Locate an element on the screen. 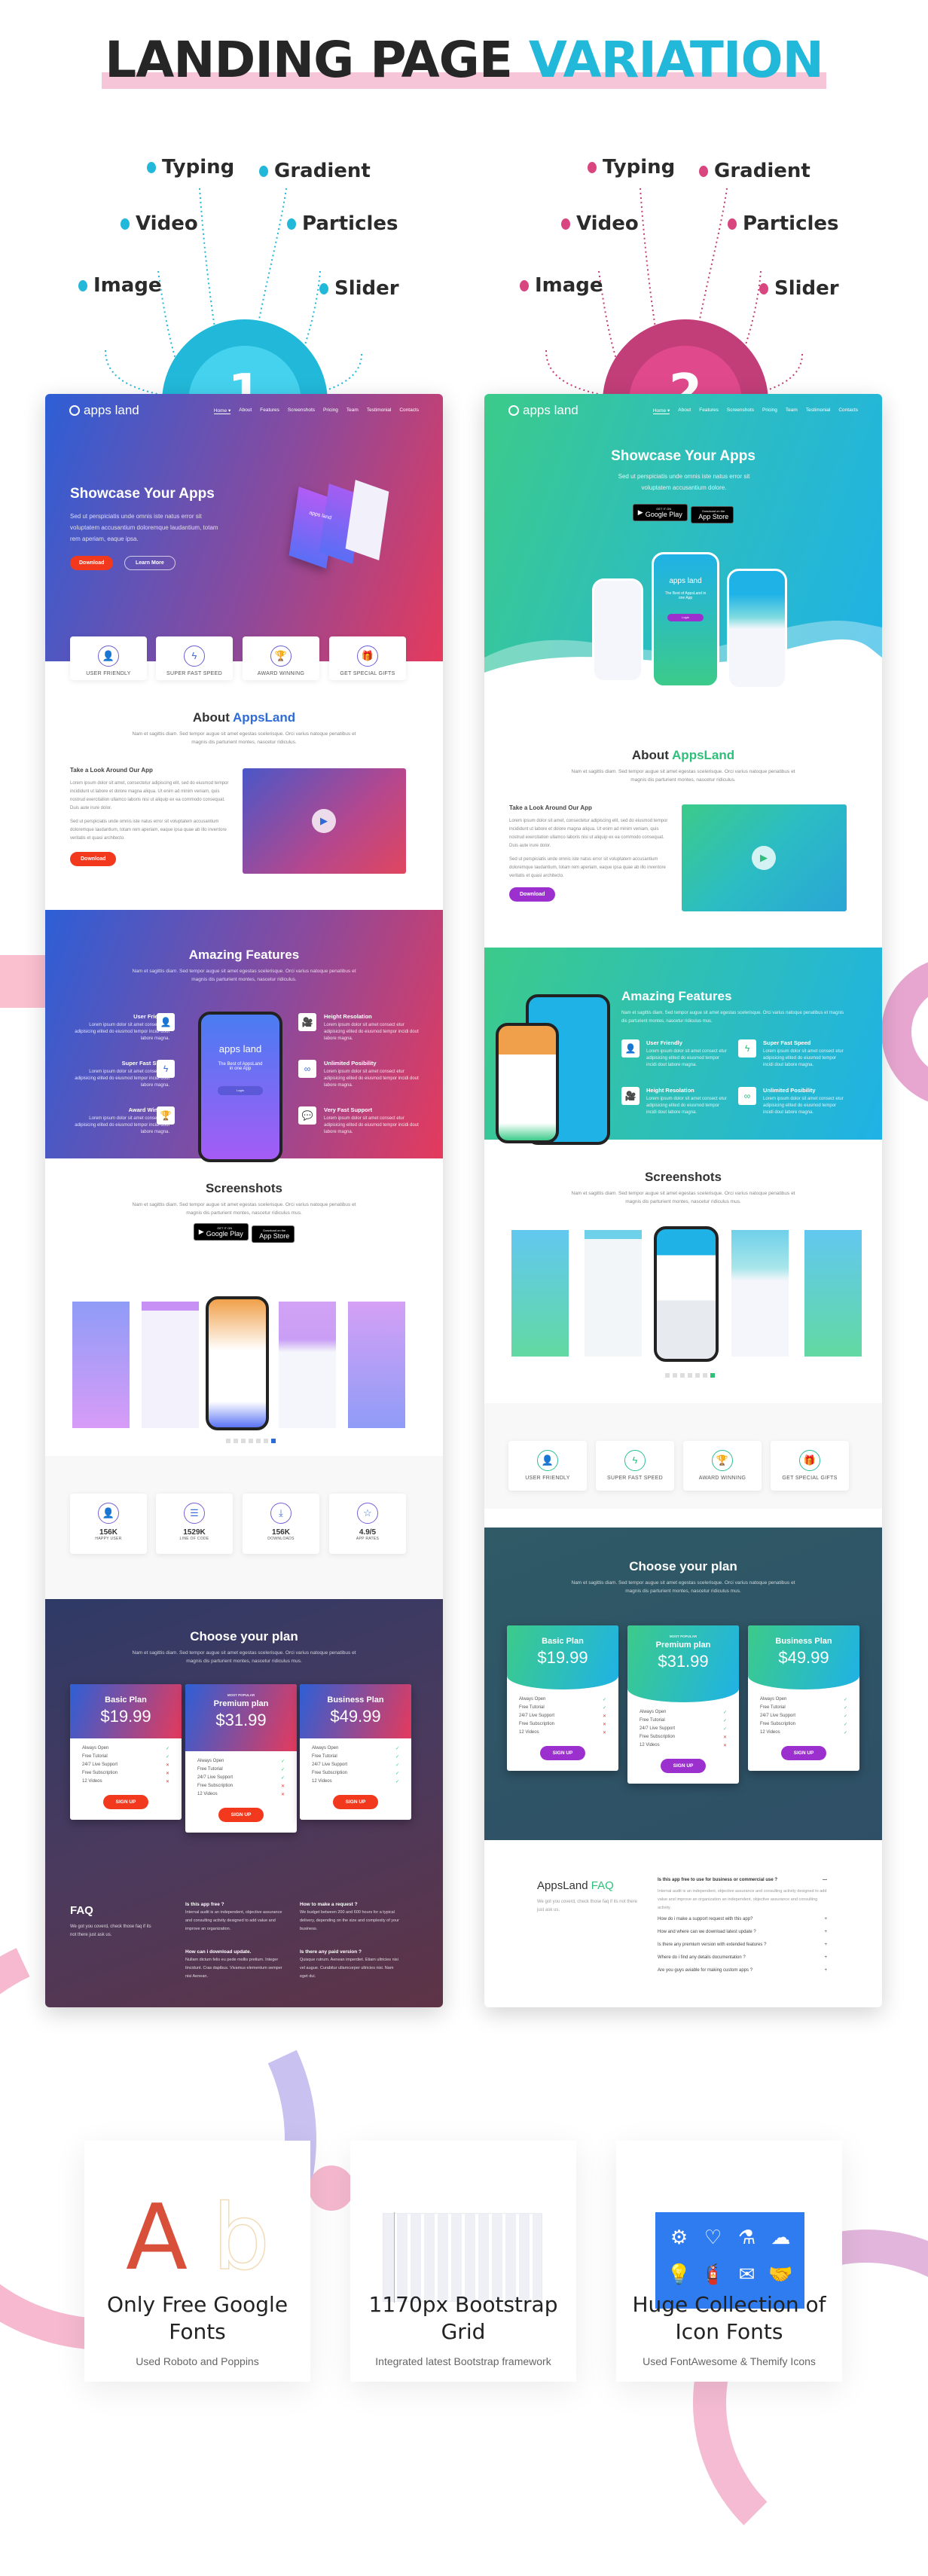 This screenshot has height=2576, width=928. fire-extinguisher-icon: 🧯 is located at coordinates (713, 2274).